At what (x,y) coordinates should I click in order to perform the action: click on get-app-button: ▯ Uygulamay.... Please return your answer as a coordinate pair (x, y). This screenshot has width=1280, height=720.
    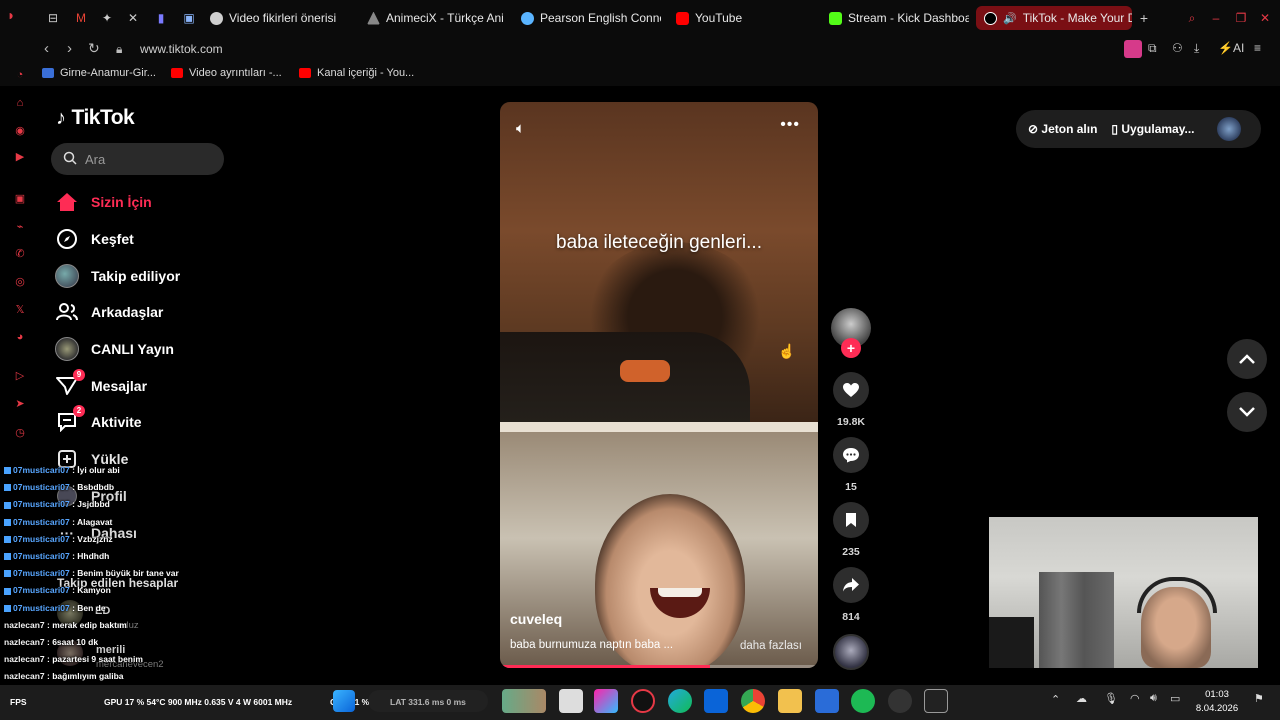
    Looking at the image, I should click on (1152, 129).